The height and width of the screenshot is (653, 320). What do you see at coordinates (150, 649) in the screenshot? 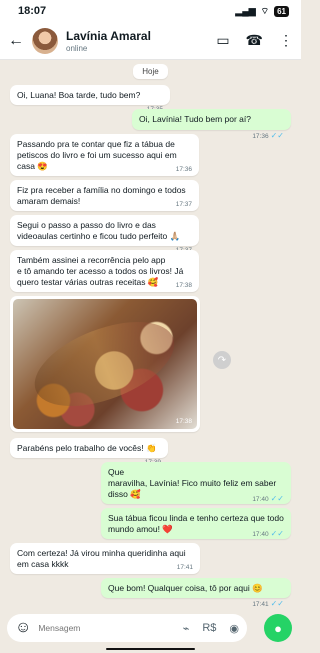
I see `home-indicator` at bounding box center [150, 649].